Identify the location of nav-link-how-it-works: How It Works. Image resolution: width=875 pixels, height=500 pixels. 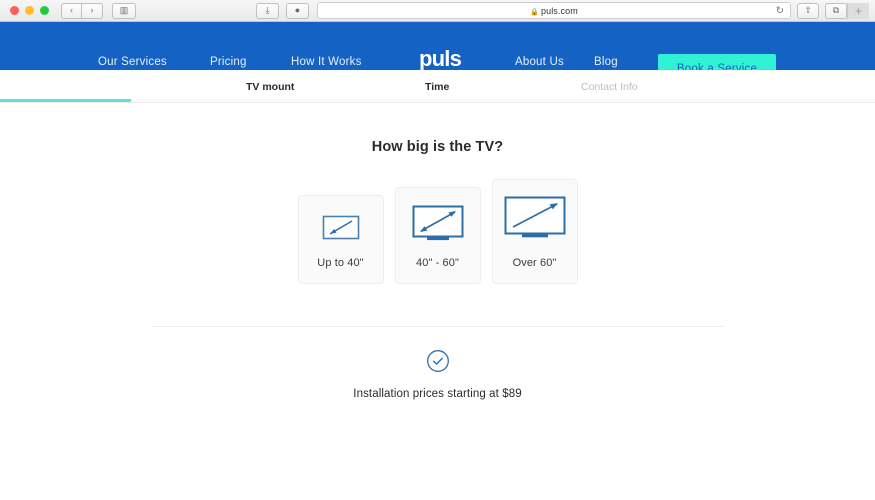
(326, 62).